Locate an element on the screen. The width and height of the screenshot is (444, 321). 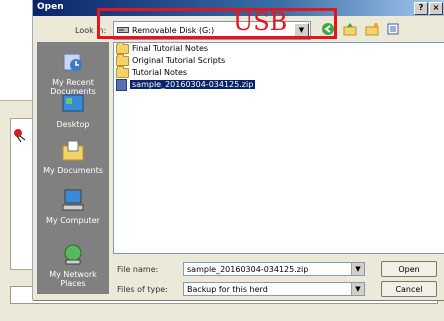
usb-annotation: USB is located at coordinates (260, 22).